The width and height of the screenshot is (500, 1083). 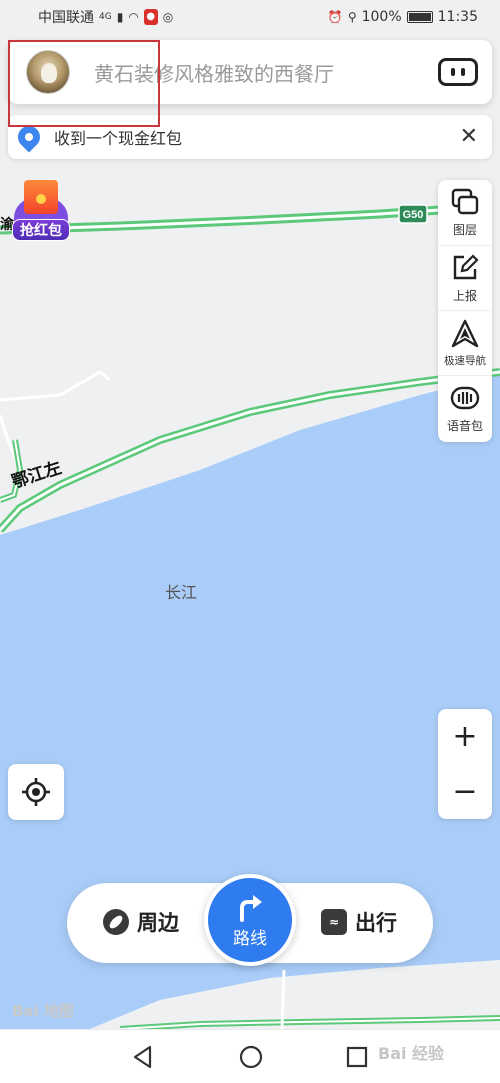 I want to click on status-bar: 中国联通 4G ▮ ◠ ● ◎ ⏰ ⚲ 100% 11:35, so click(x=250, y=17).